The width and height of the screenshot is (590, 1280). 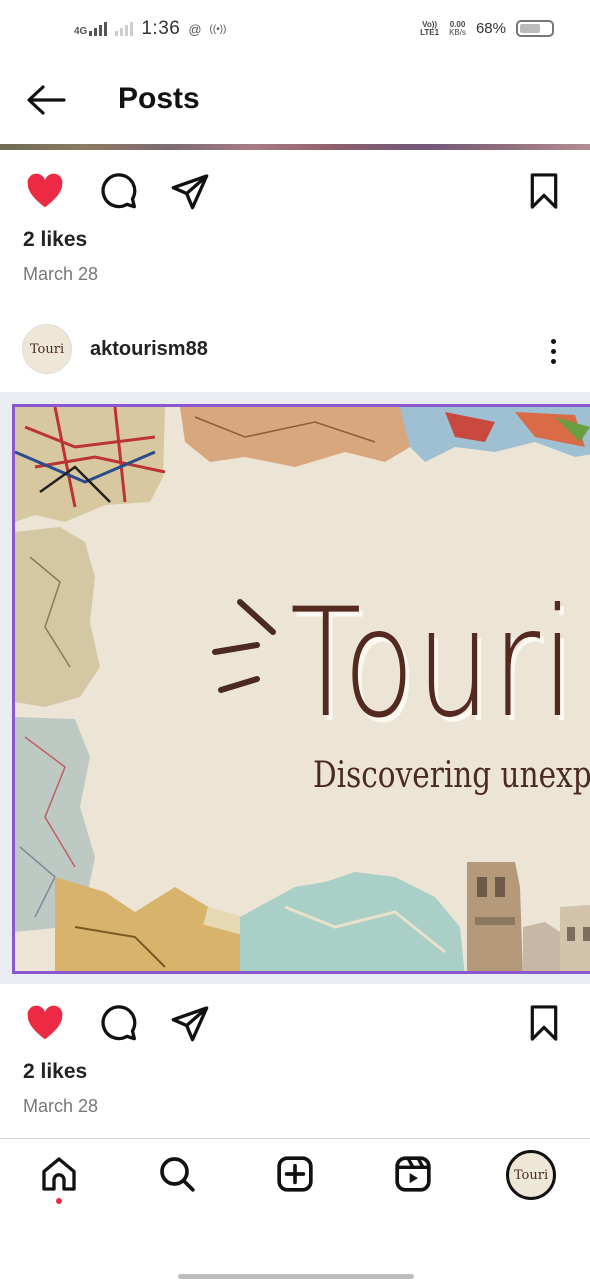 I want to click on nav-profile-avatar: Touri, so click(x=531, y=1175).